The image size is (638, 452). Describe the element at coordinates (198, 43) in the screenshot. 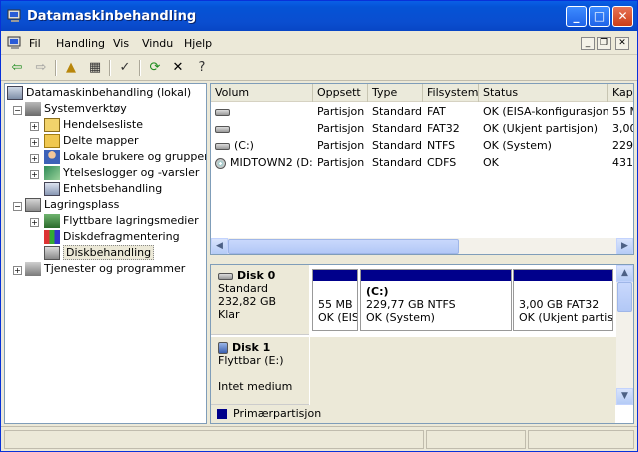

I see `menu-hjelp: Hjelp` at that location.